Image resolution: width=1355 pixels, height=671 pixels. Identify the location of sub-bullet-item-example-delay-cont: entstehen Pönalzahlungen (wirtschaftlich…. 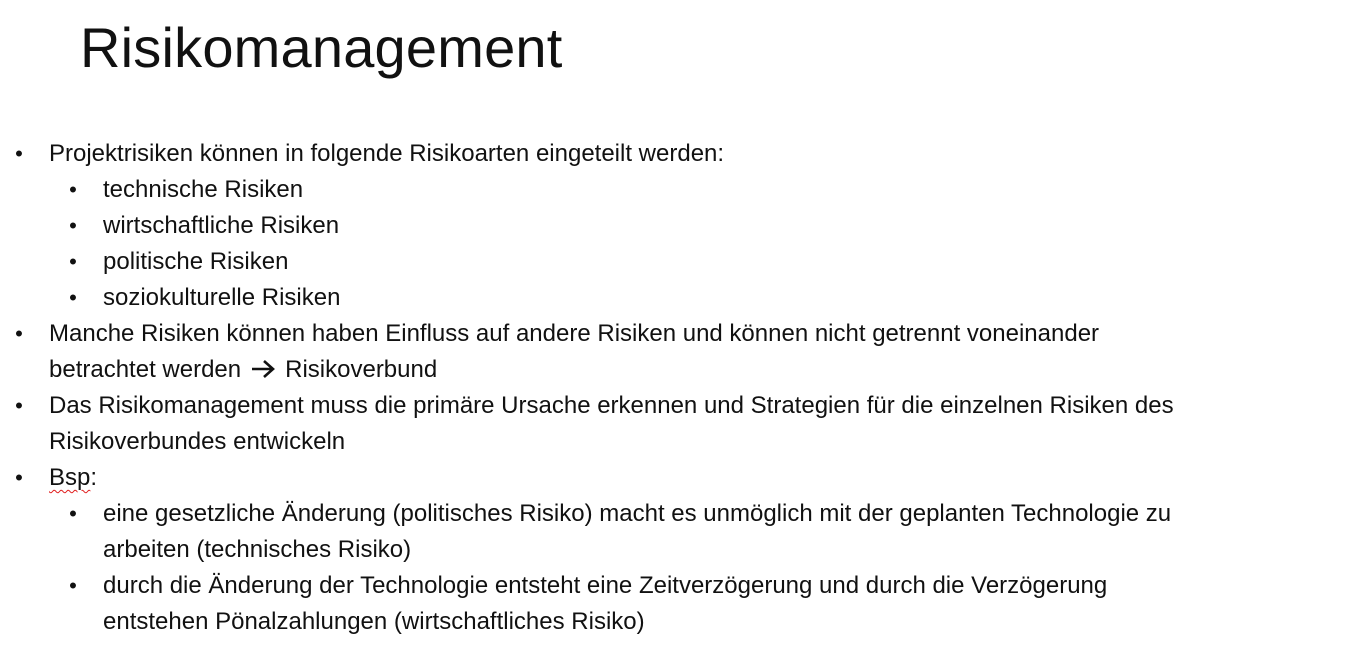
(677, 622).